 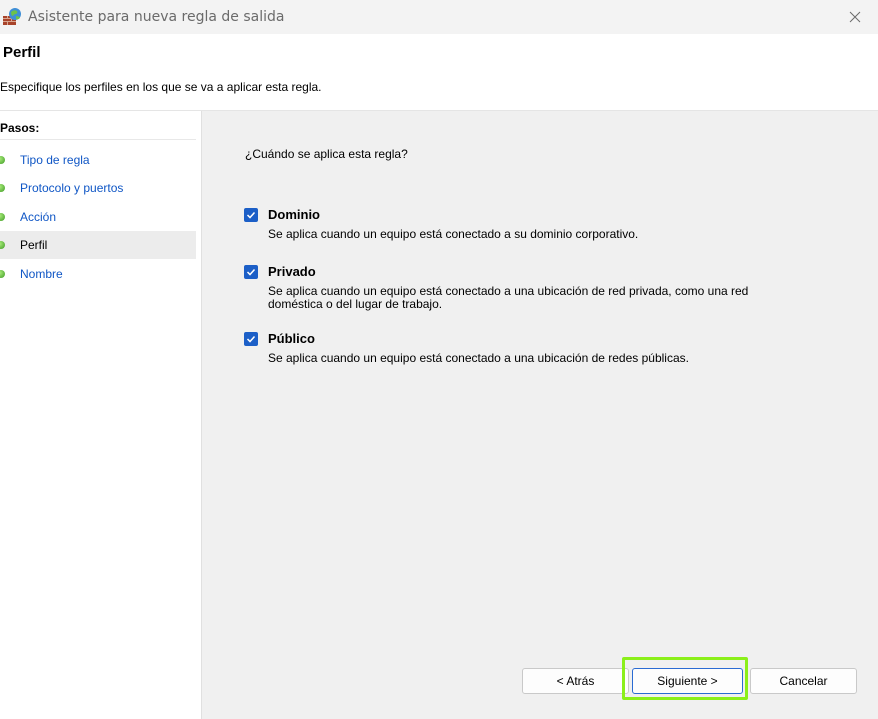 What do you see at coordinates (156, 17) in the screenshot?
I see `window-title: Asistente para nueva regla de salida` at bounding box center [156, 17].